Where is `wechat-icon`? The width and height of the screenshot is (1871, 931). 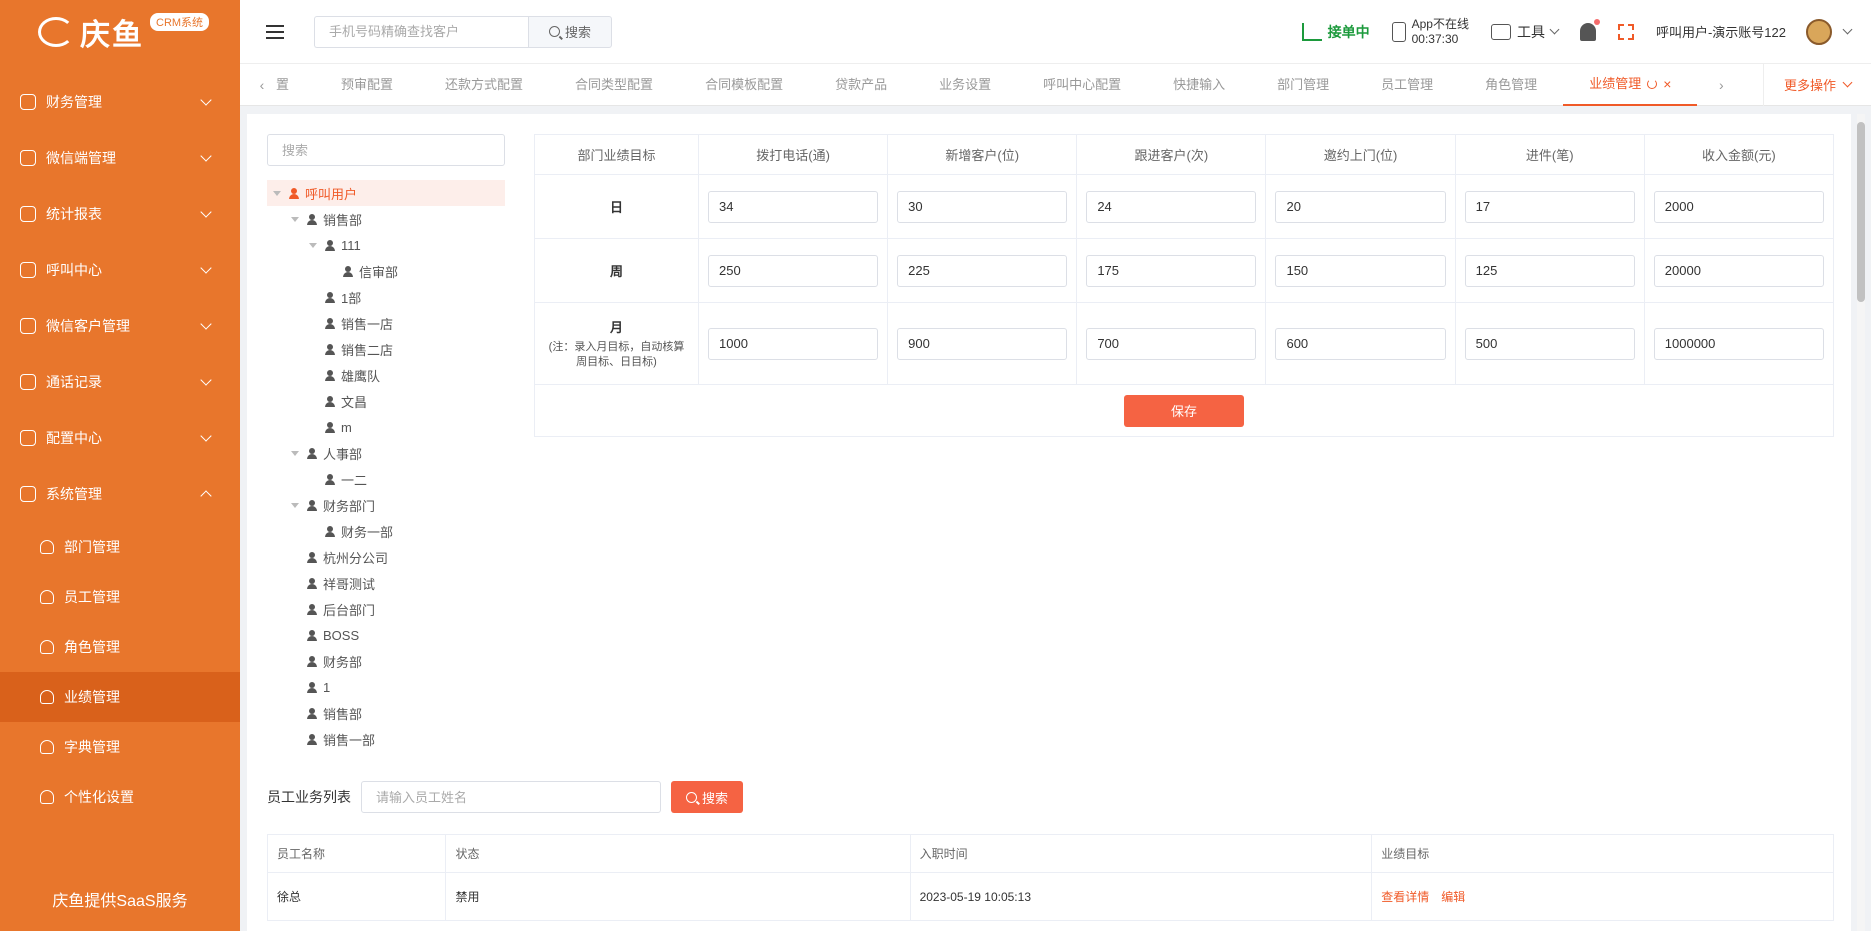
wechat-icon is located at coordinates (28, 158).